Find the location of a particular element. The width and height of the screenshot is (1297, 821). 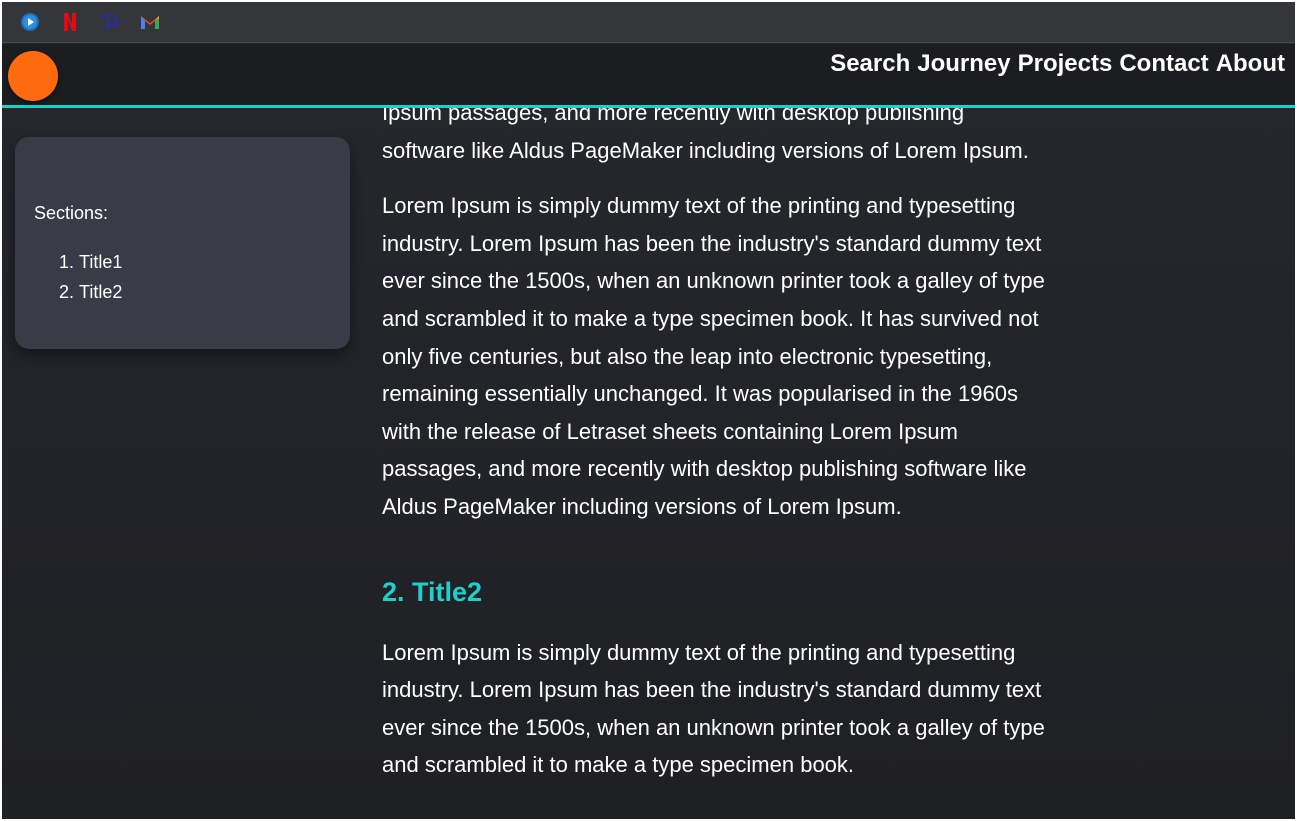

toc-link-title1: Title1 is located at coordinates (100, 262).